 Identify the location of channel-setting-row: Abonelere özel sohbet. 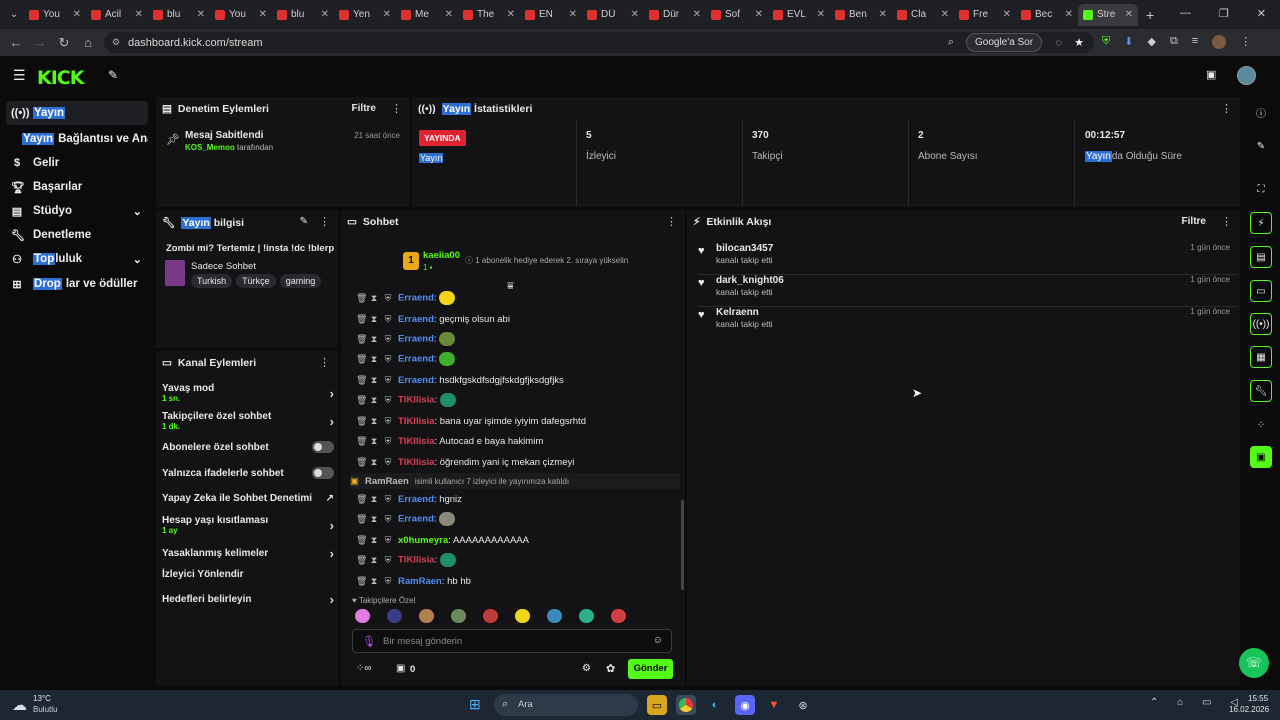
(248, 447).